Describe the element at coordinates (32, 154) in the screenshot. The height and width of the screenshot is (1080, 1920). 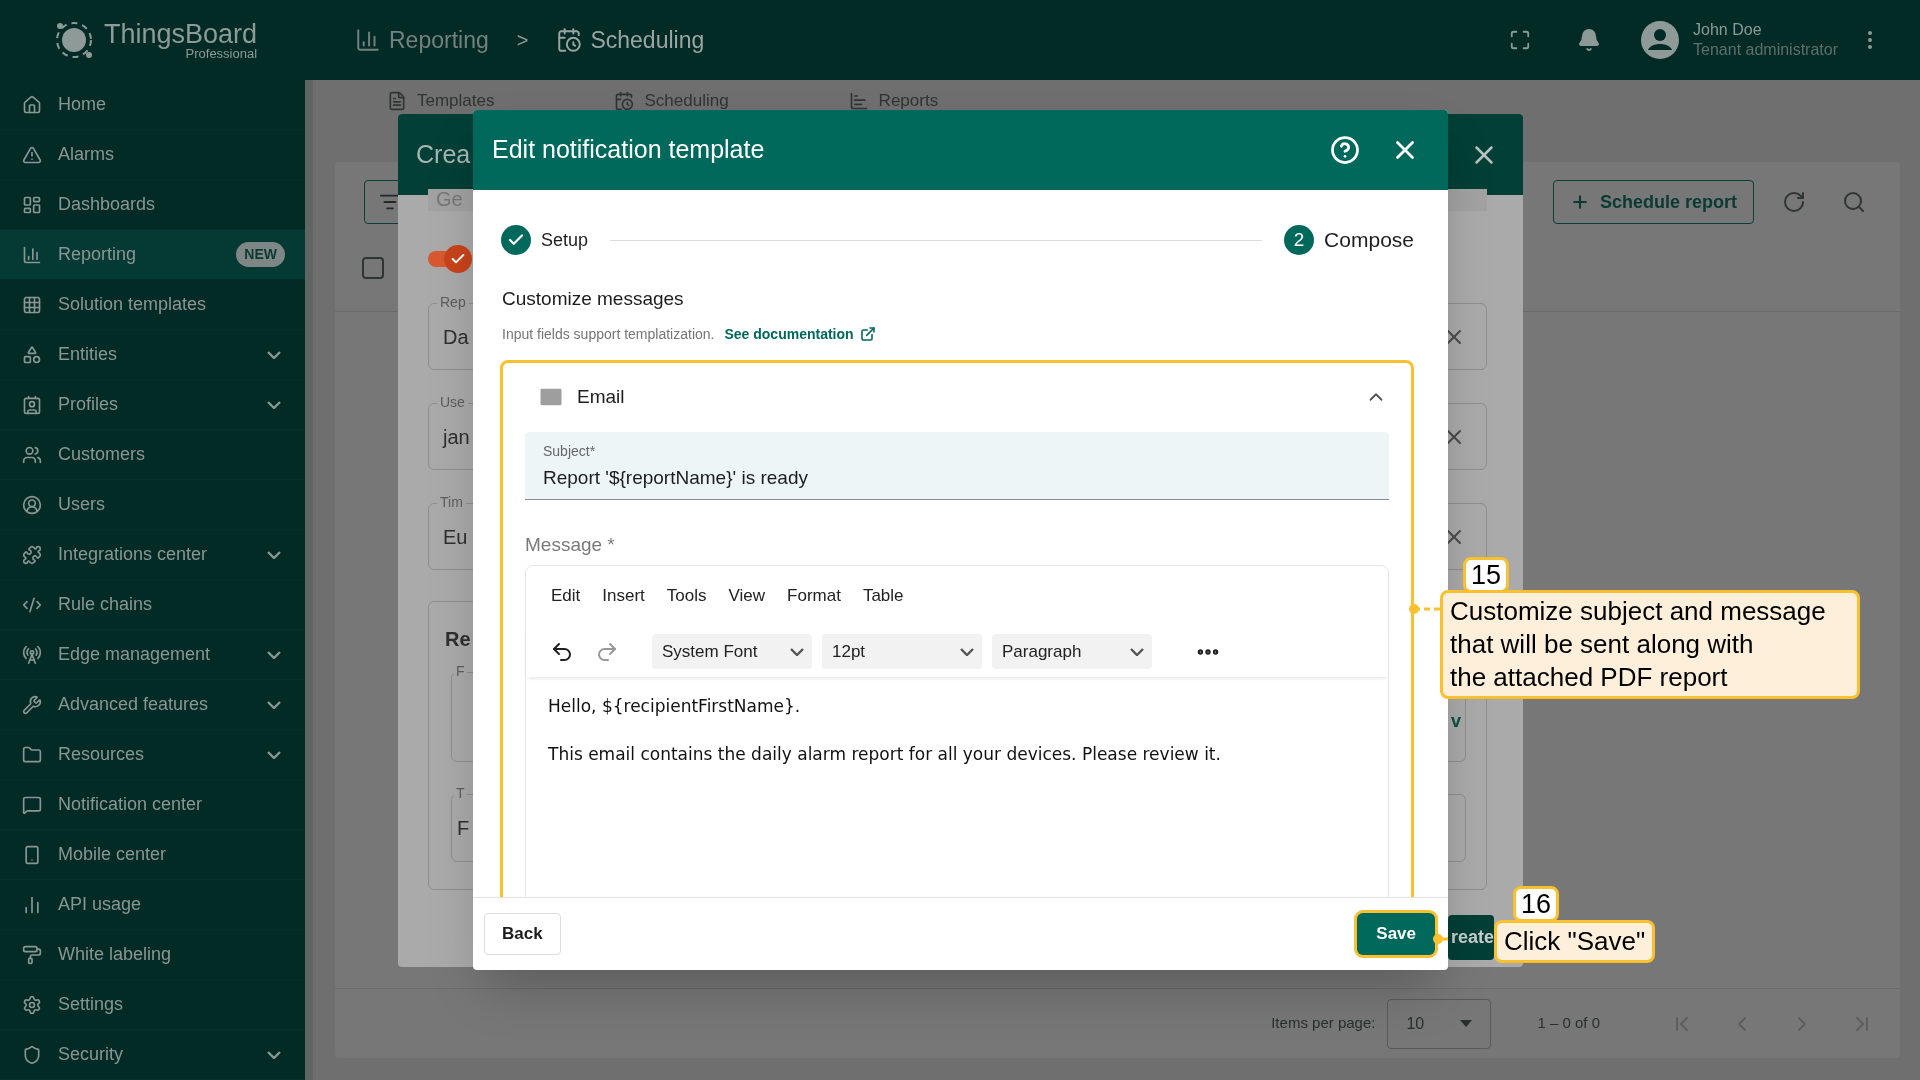
I see `warning-icon` at that location.